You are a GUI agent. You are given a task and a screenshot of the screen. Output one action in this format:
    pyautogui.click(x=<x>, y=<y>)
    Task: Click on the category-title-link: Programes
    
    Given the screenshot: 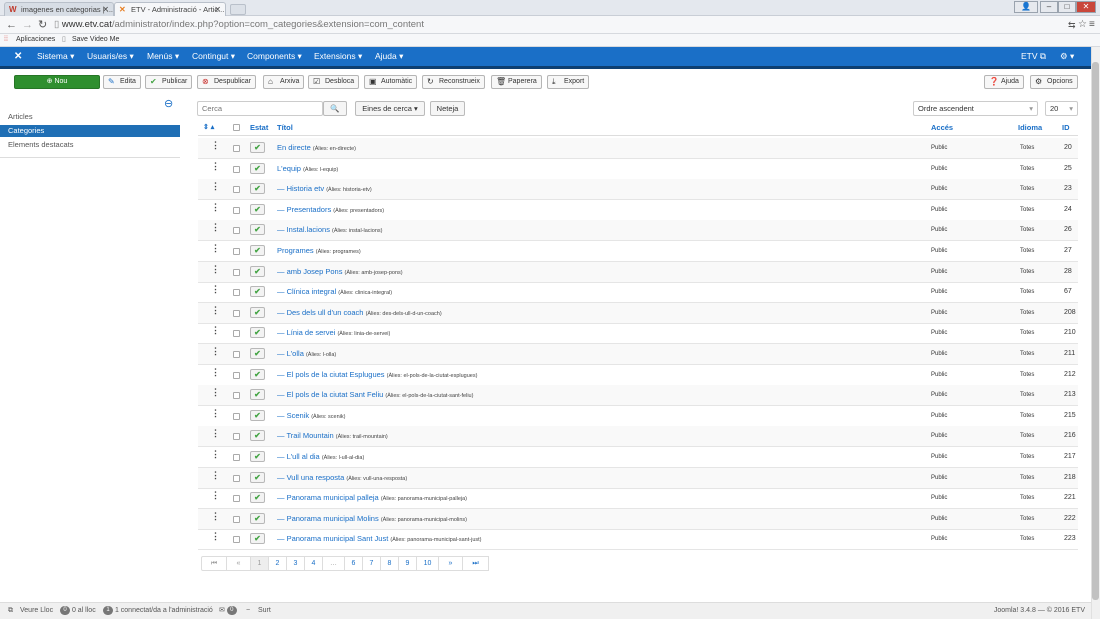 What is the action you would take?
    pyautogui.click(x=295, y=250)
    